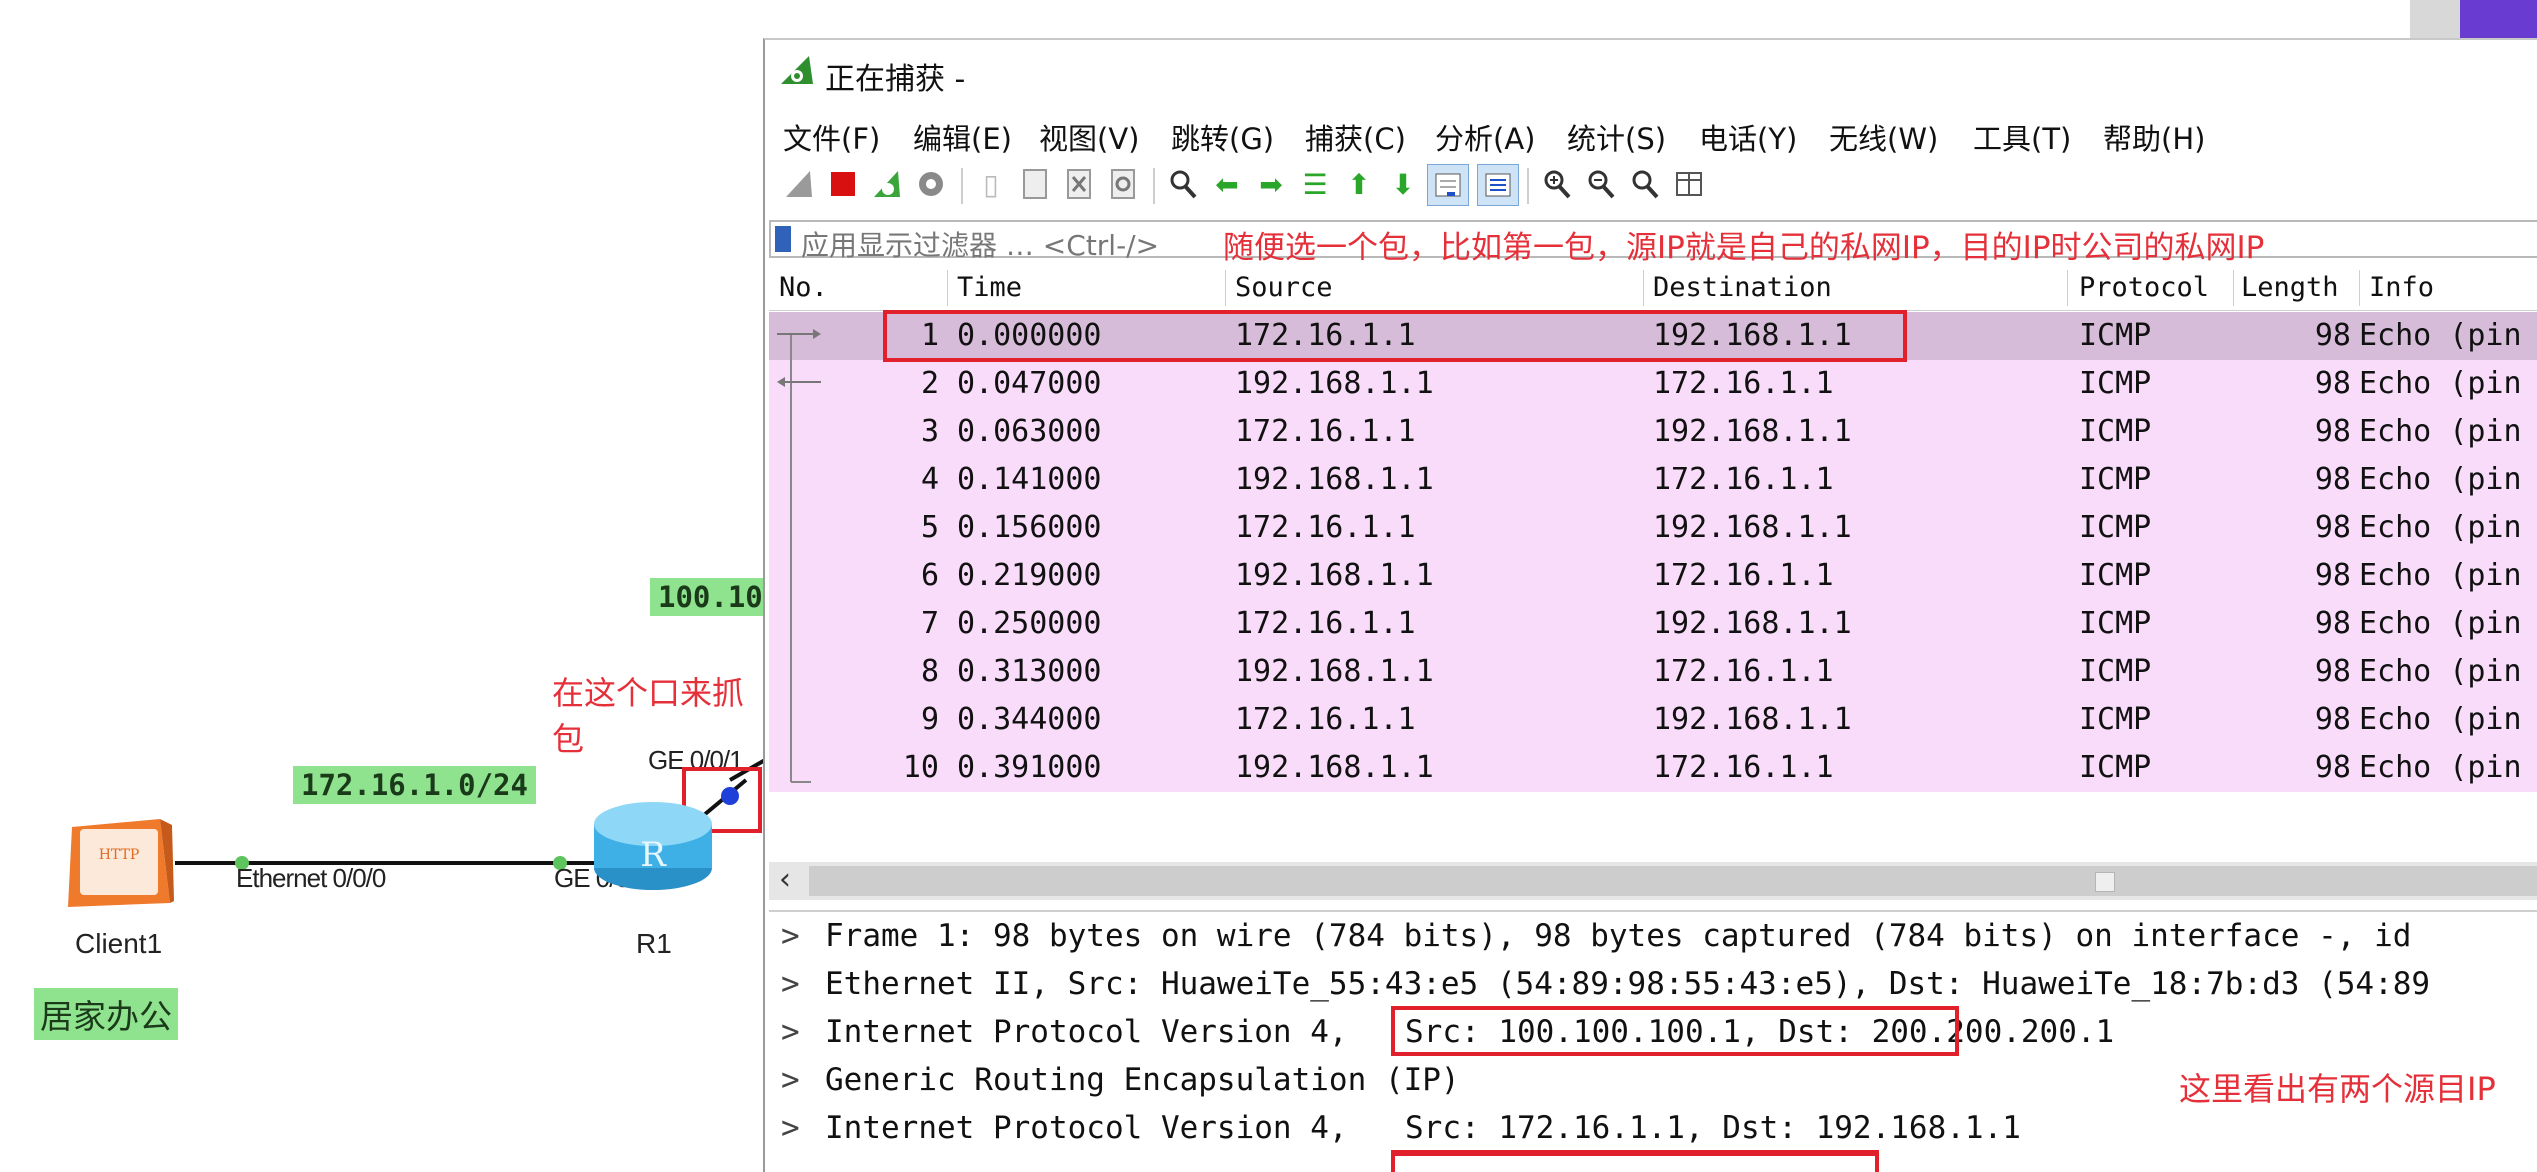 The width and height of the screenshot is (2537, 1172). I want to click on packet-no: 4, so click(929, 479).